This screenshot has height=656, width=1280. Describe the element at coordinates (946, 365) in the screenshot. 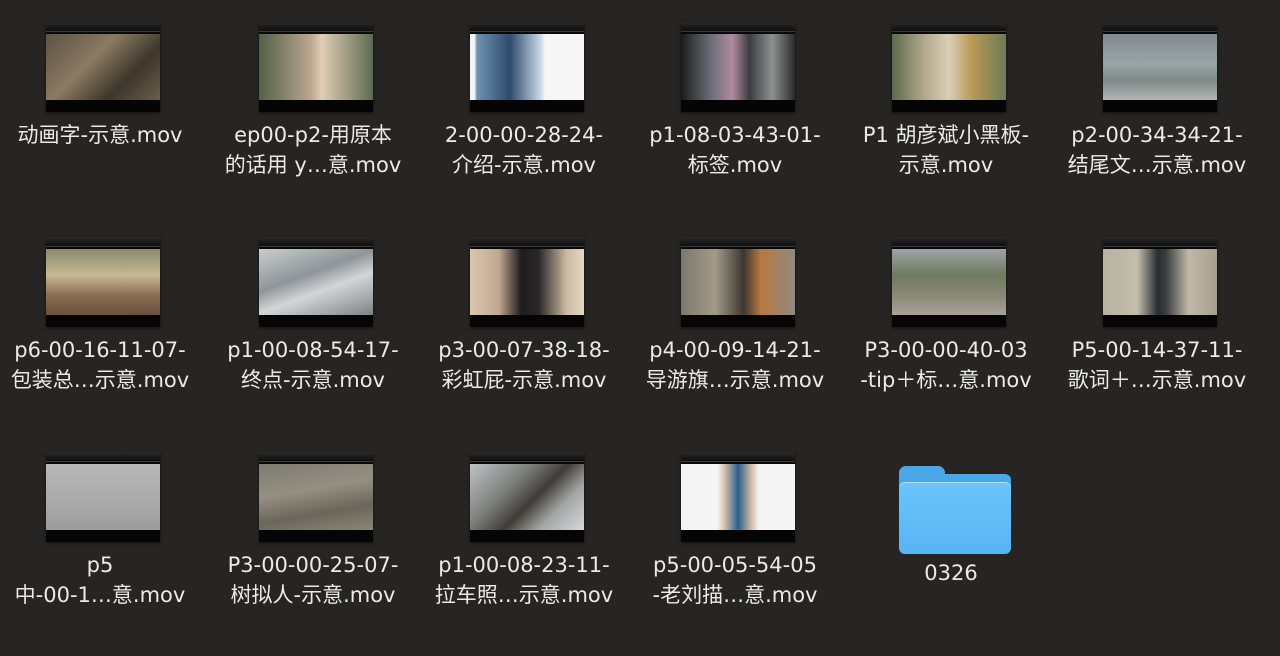

I see `file-name: P3-00-00-40-03 -tip＋标…意.mov` at that location.